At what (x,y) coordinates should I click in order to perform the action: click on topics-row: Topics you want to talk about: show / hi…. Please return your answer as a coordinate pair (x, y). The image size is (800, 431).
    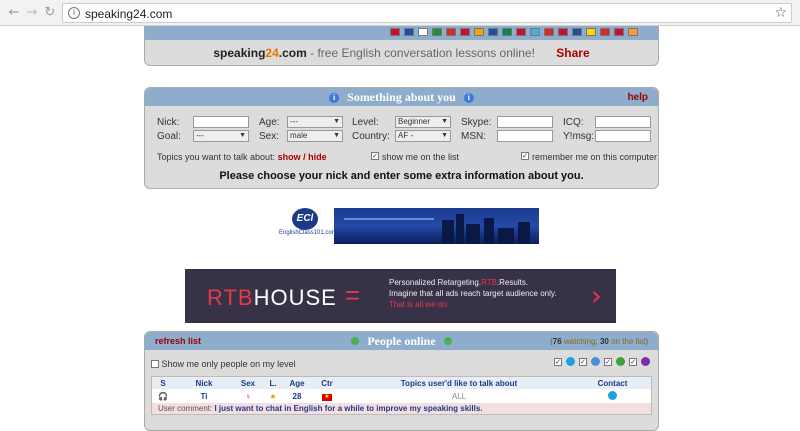
    Looking at the image, I should click on (242, 157).